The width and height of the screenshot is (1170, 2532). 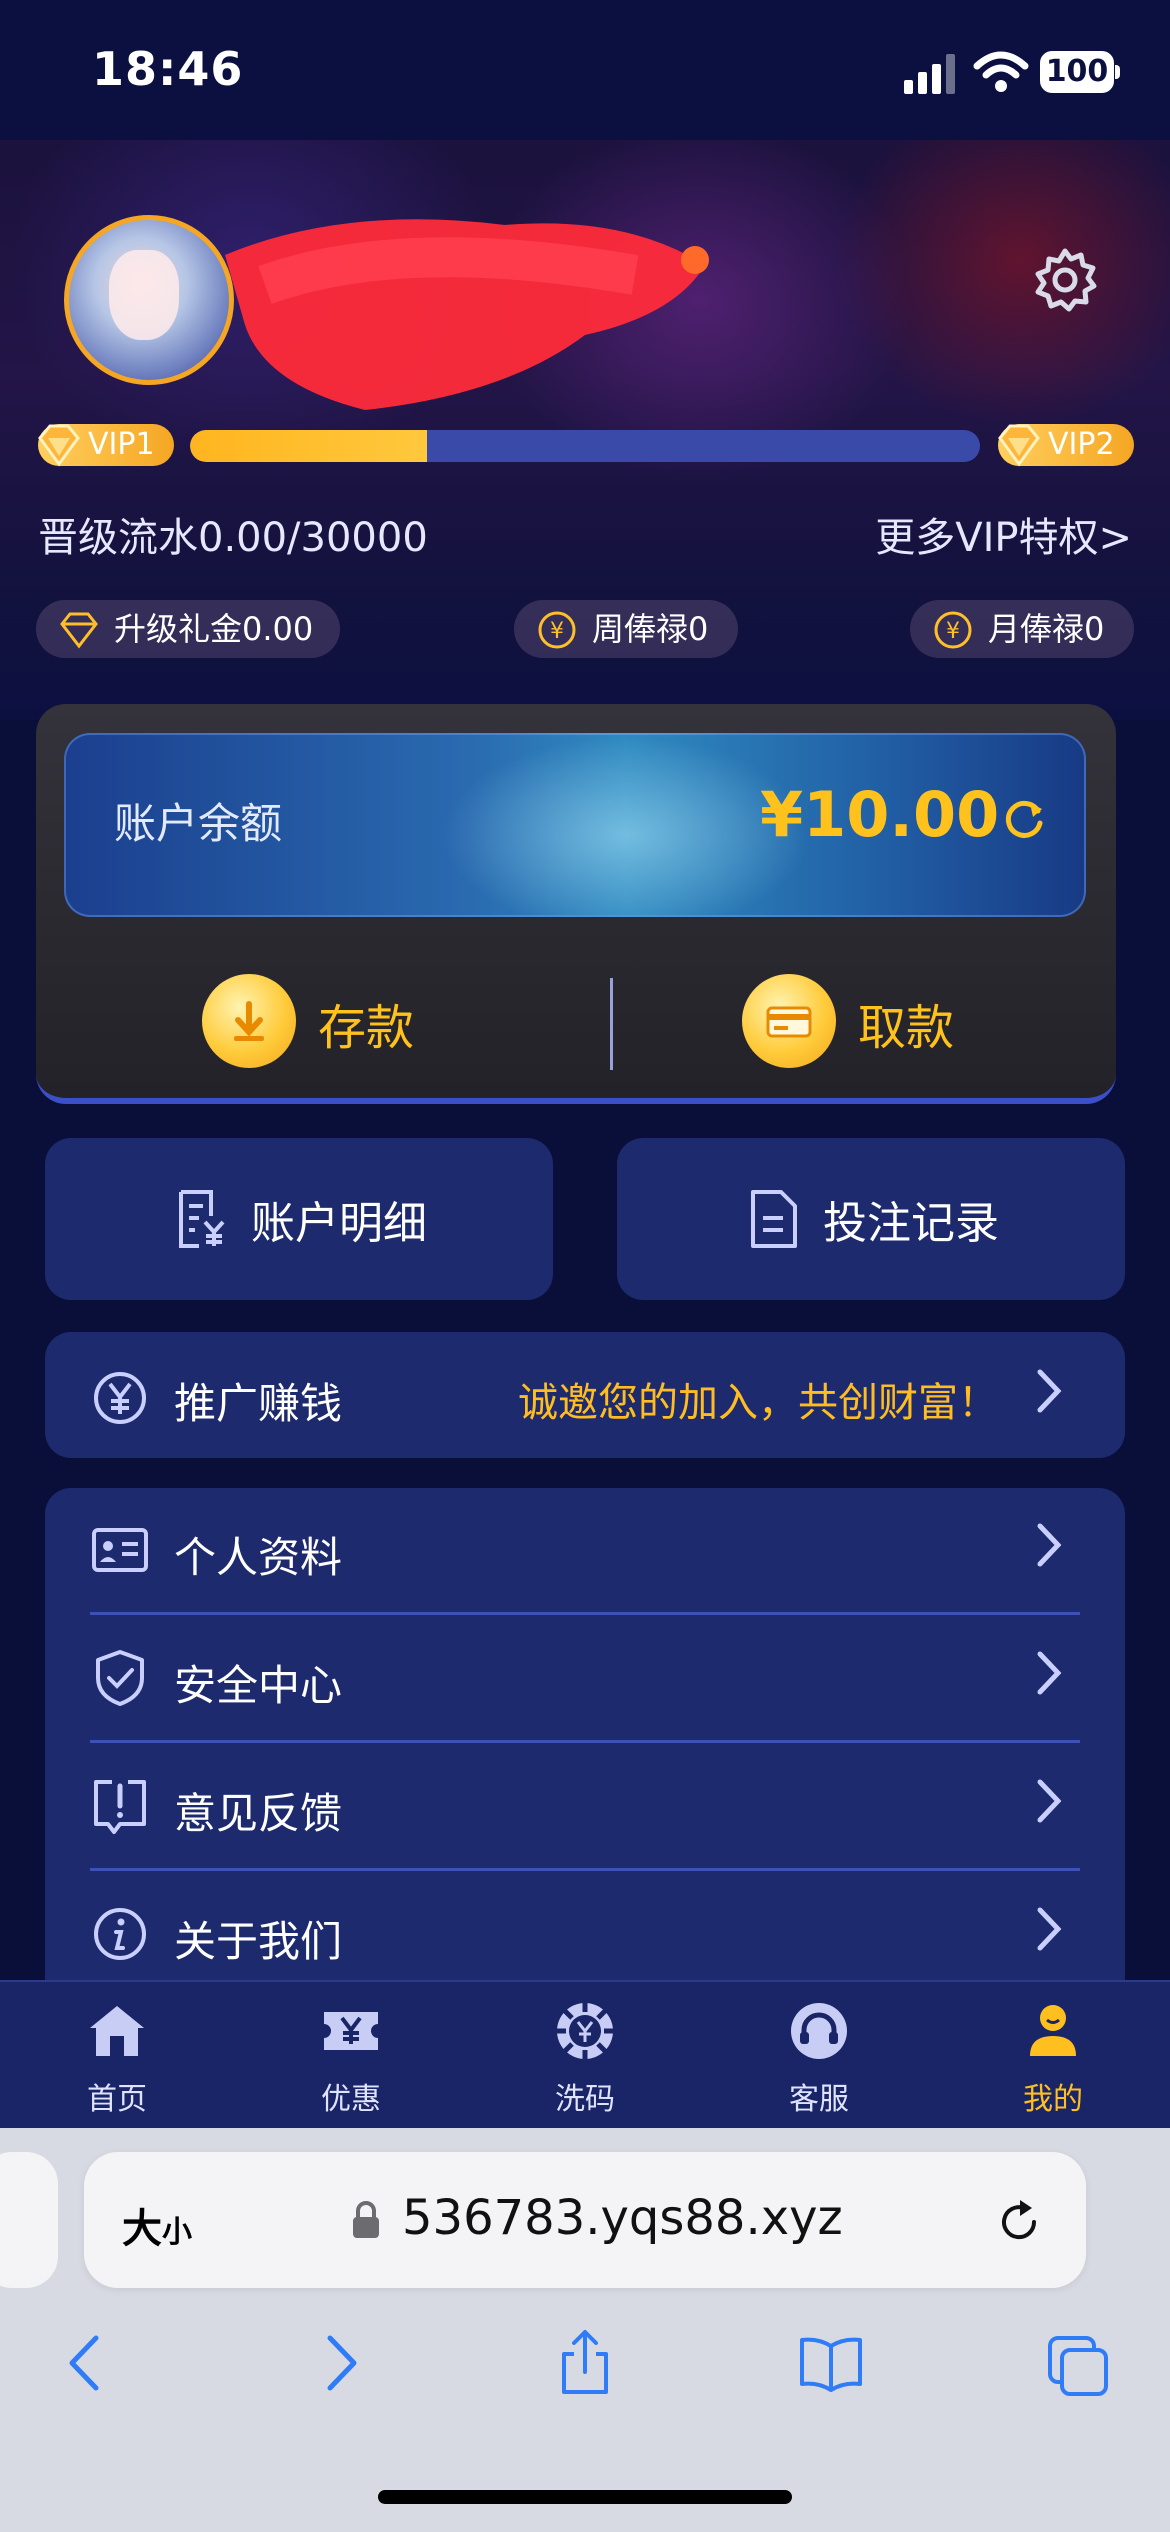 I want to click on share-icon, so click(x=585, y=2363).